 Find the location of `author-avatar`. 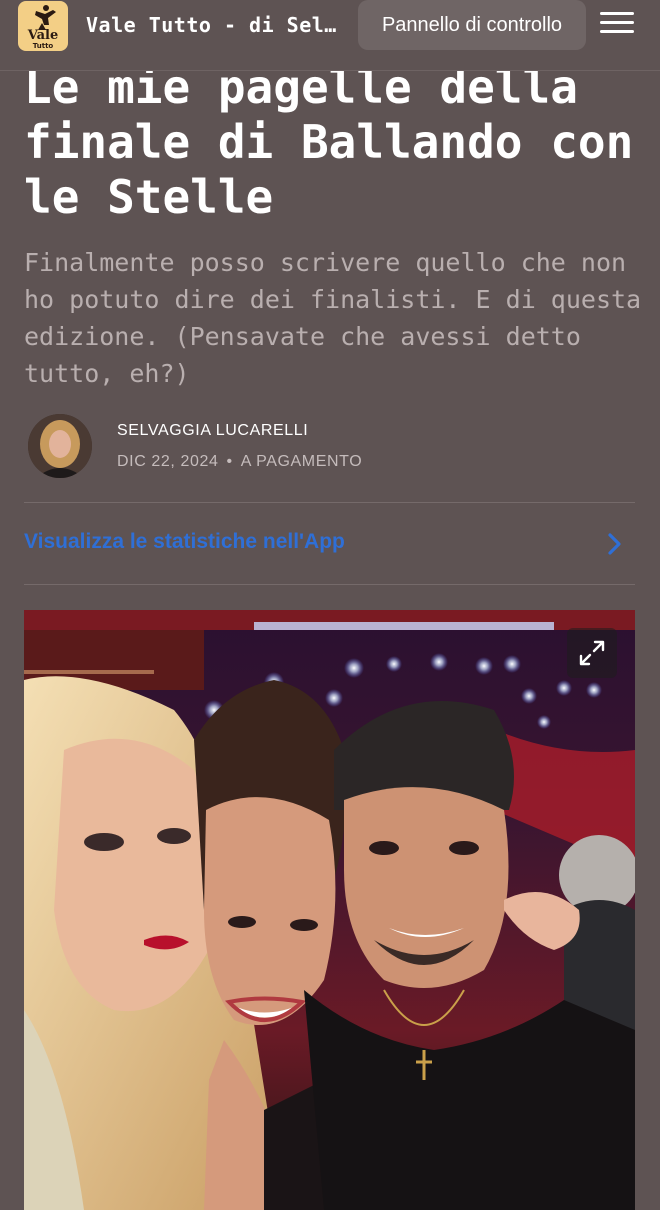

author-avatar is located at coordinates (60, 446).